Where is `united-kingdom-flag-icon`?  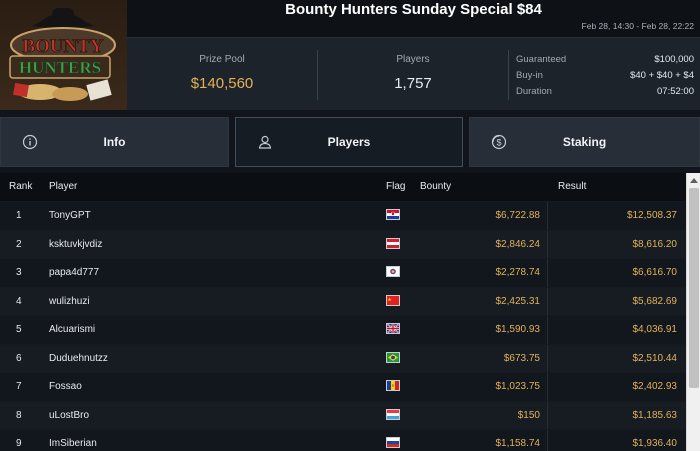
united-kingdom-flag-icon is located at coordinates (393, 328).